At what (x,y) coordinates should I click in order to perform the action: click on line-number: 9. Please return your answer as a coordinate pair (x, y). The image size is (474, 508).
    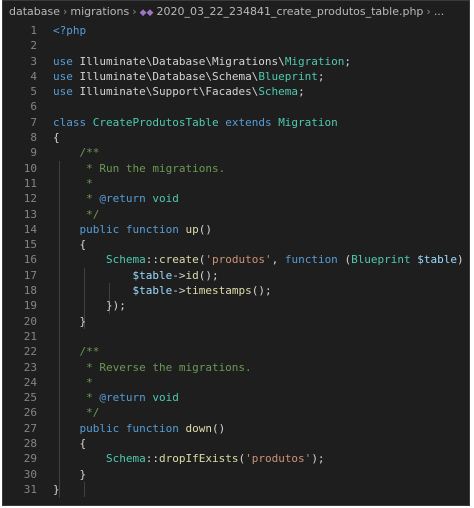
    Looking at the image, I should click on (33, 153).